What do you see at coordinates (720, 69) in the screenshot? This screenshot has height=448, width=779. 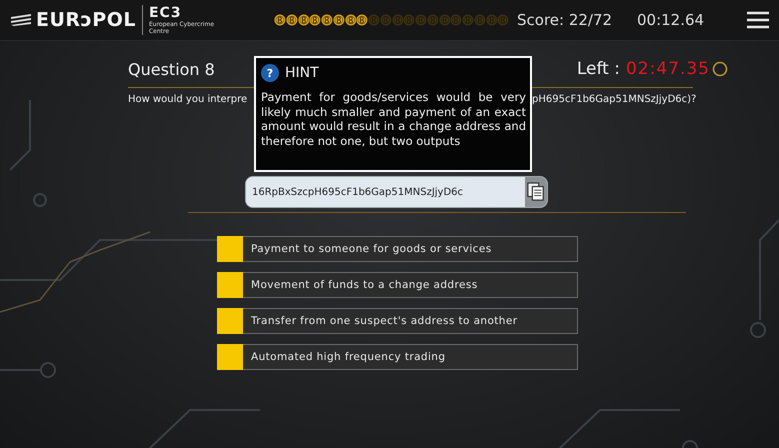 I see `circuit-node-icon` at bounding box center [720, 69].